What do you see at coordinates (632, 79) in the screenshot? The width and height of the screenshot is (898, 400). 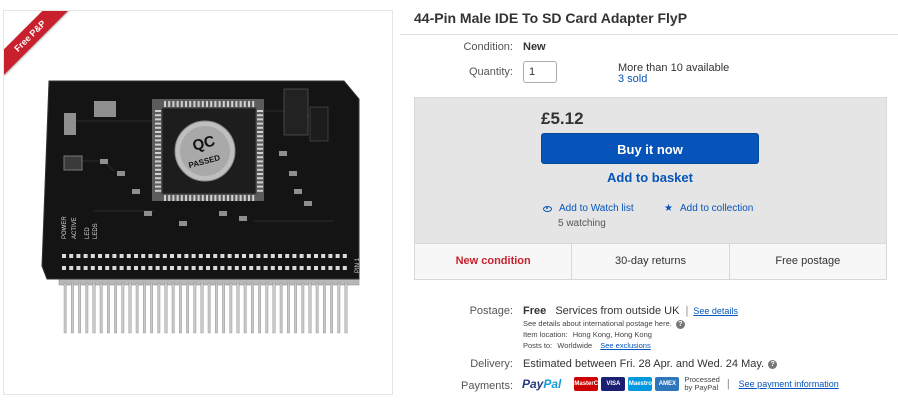 I see `sold-count-link: 3 sold` at bounding box center [632, 79].